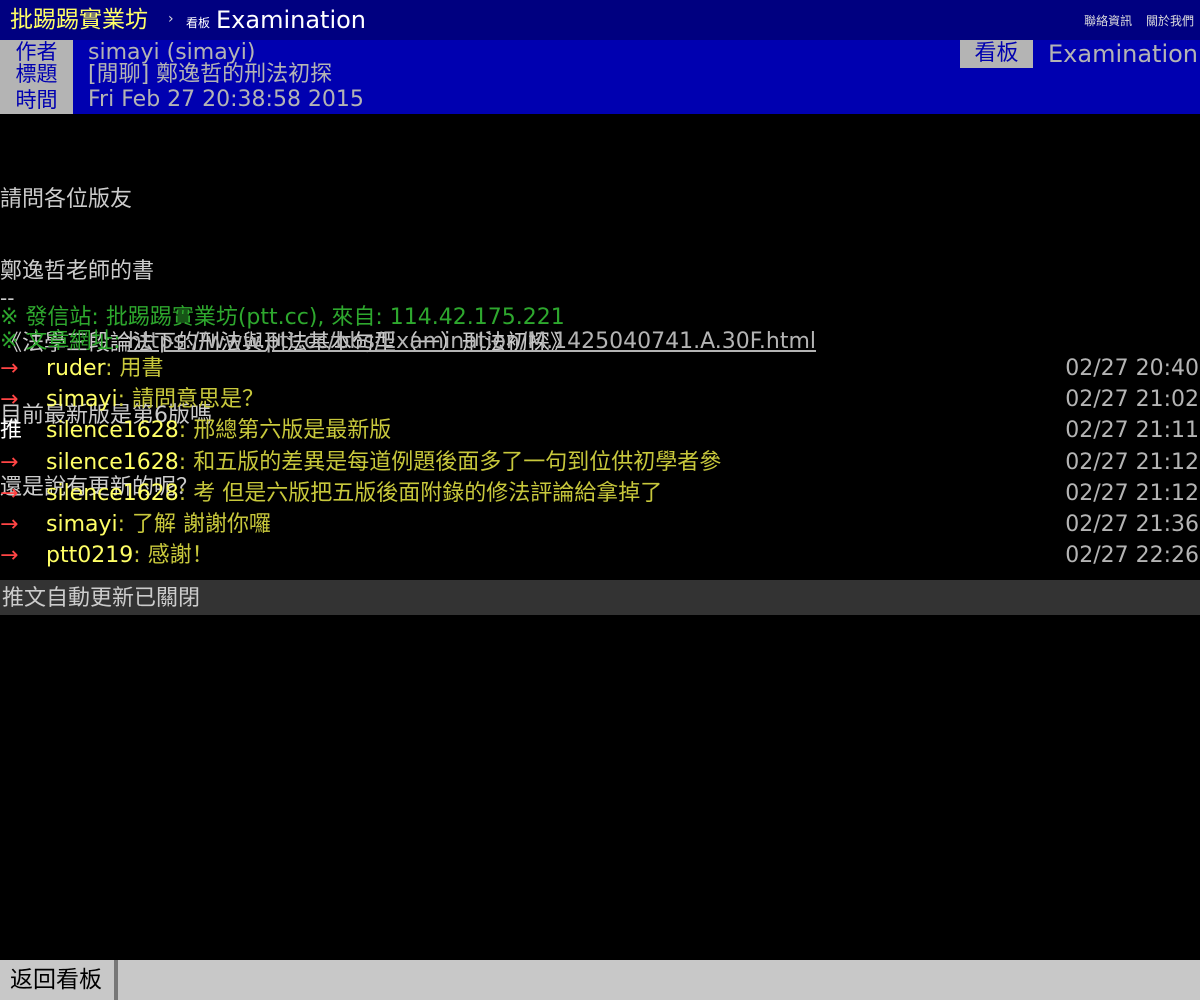  I want to click on push-user: ptt0219, so click(89, 555).